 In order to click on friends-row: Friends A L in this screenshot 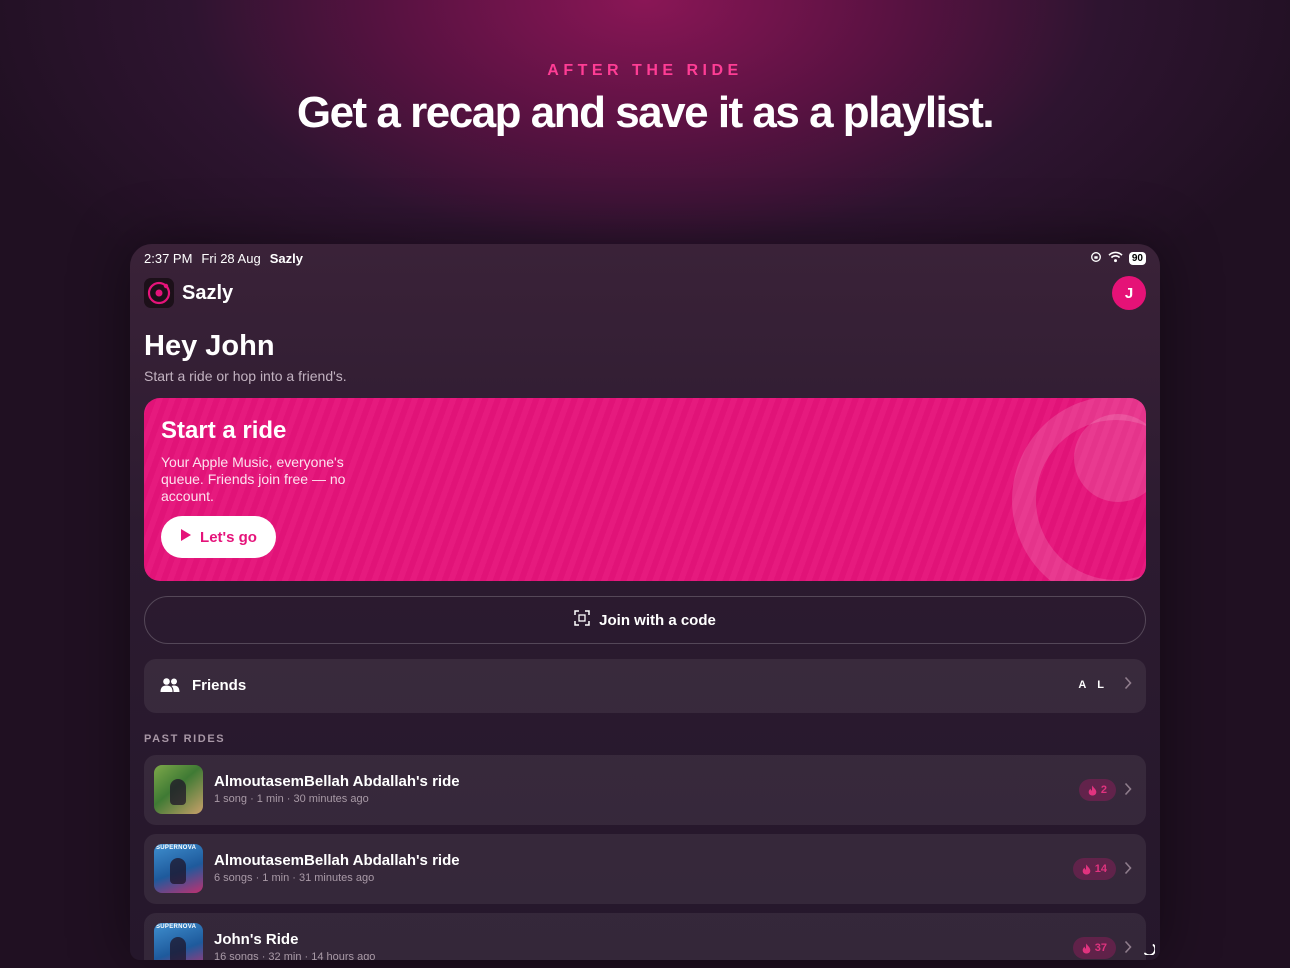, I will do `click(645, 686)`.